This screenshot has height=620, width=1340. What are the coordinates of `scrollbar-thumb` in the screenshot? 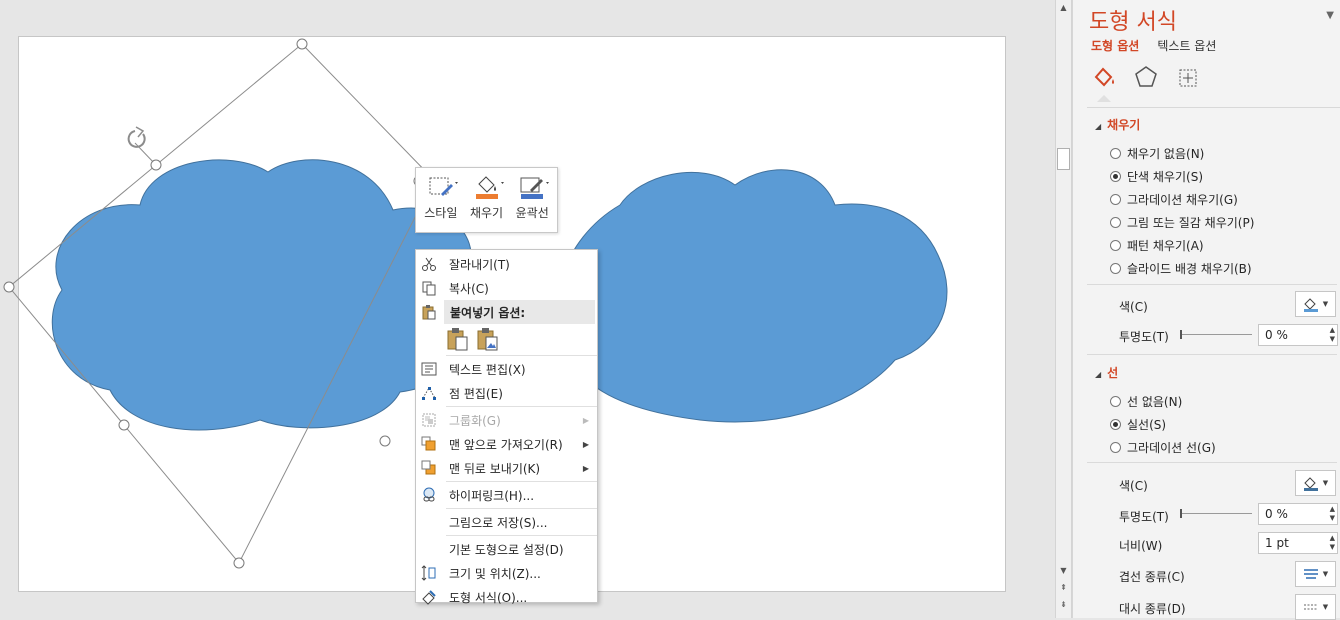 It's located at (1063, 159).